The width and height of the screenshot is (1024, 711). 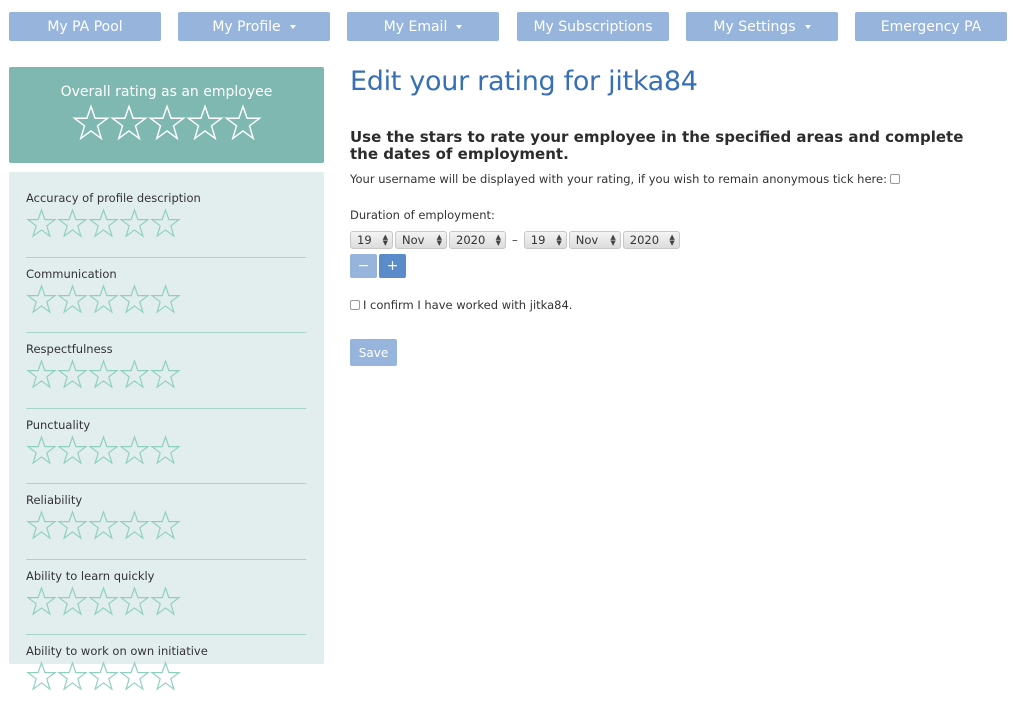 I want to click on confirm-row: I confirm I have worked with jitka84., so click(x=461, y=305).